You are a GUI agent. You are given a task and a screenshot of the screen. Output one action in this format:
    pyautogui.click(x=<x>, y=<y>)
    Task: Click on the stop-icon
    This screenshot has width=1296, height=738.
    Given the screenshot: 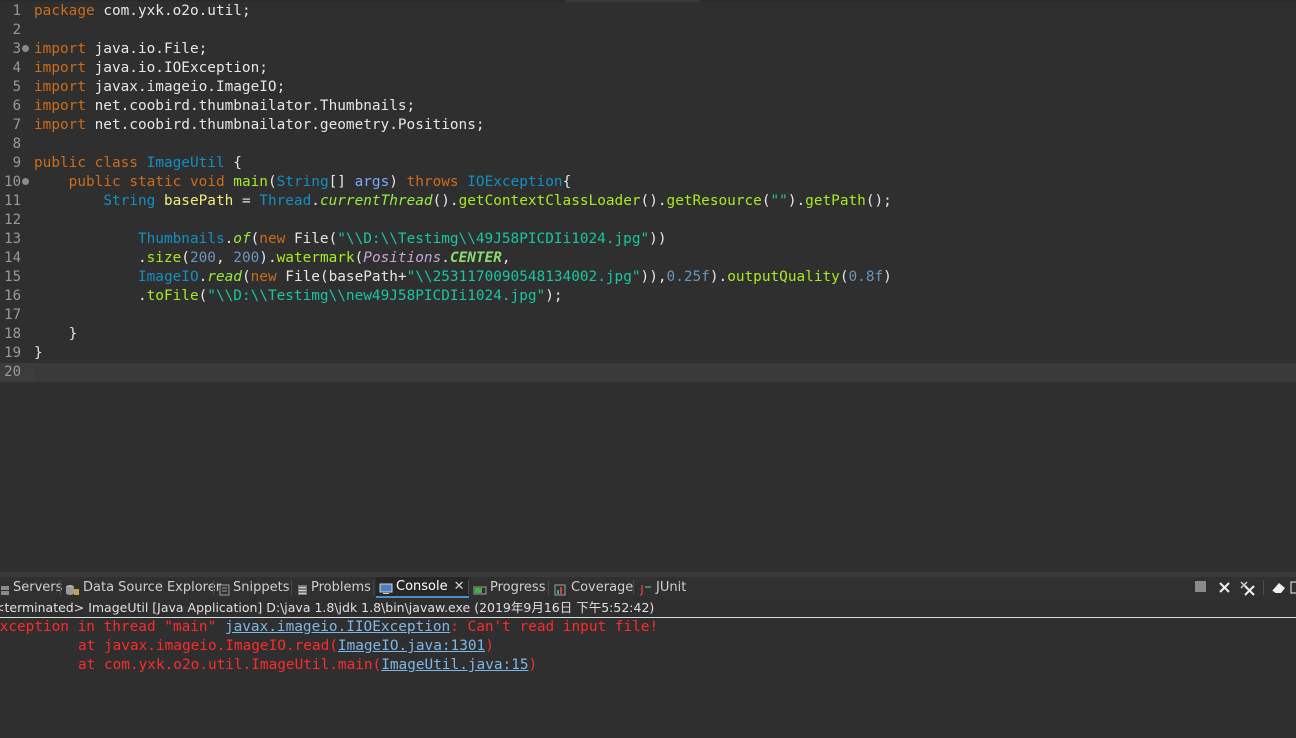 What is the action you would take?
    pyautogui.click(x=1200, y=586)
    